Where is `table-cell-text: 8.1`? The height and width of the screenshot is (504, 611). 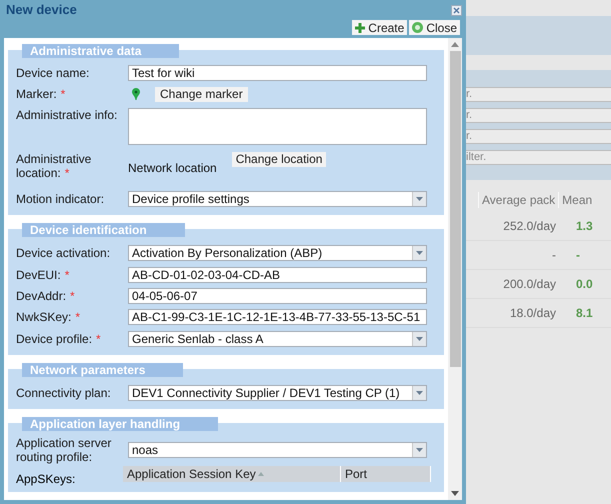 table-cell-text: 8.1 is located at coordinates (584, 313).